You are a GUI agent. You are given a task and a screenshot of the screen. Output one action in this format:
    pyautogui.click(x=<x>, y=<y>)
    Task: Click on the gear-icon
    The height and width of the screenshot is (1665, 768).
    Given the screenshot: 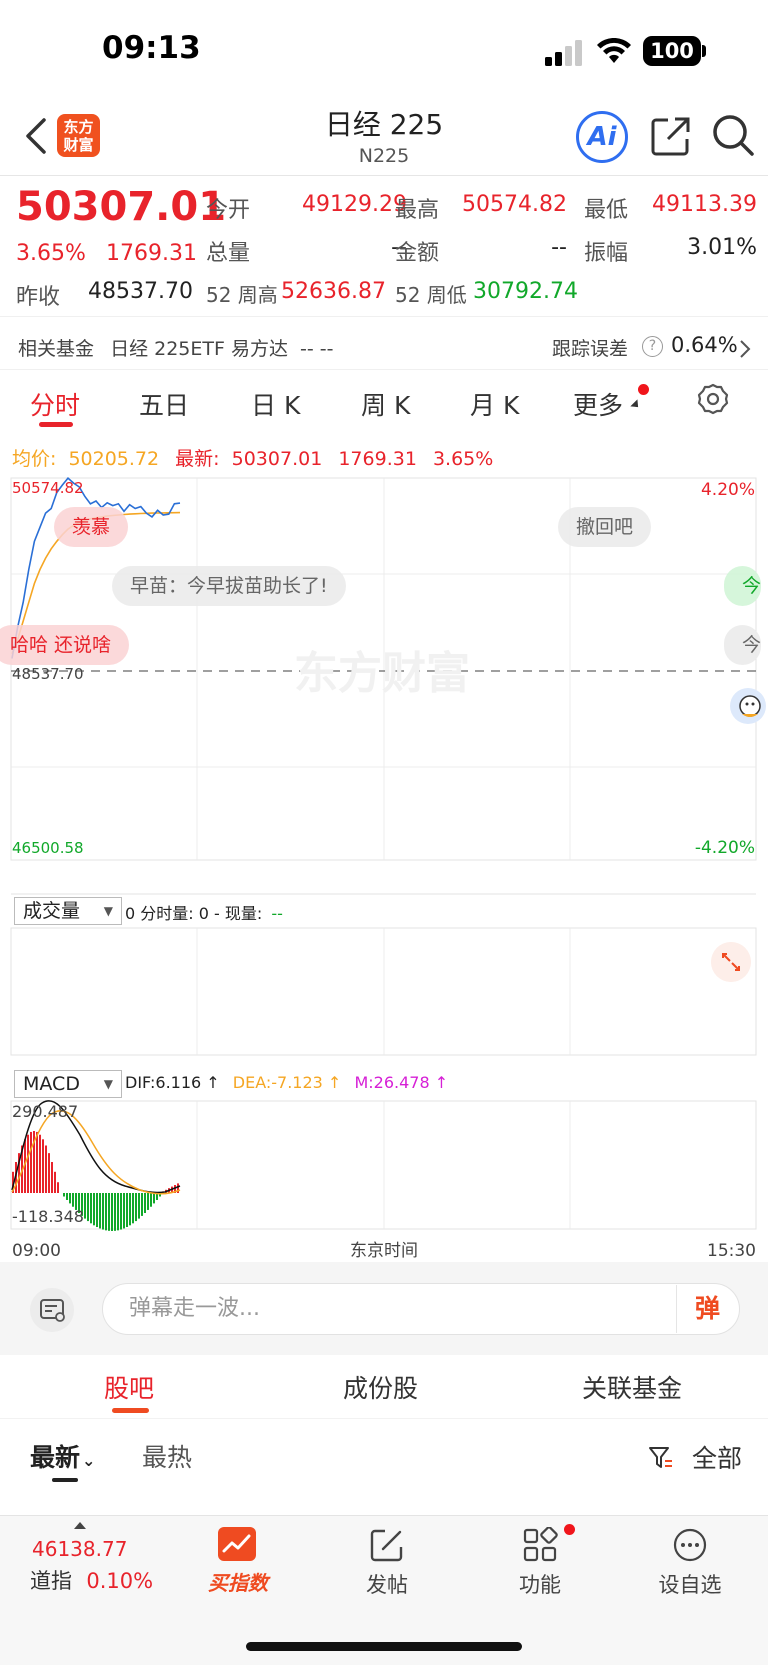 What is the action you would take?
    pyautogui.click(x=713, y=399)
    